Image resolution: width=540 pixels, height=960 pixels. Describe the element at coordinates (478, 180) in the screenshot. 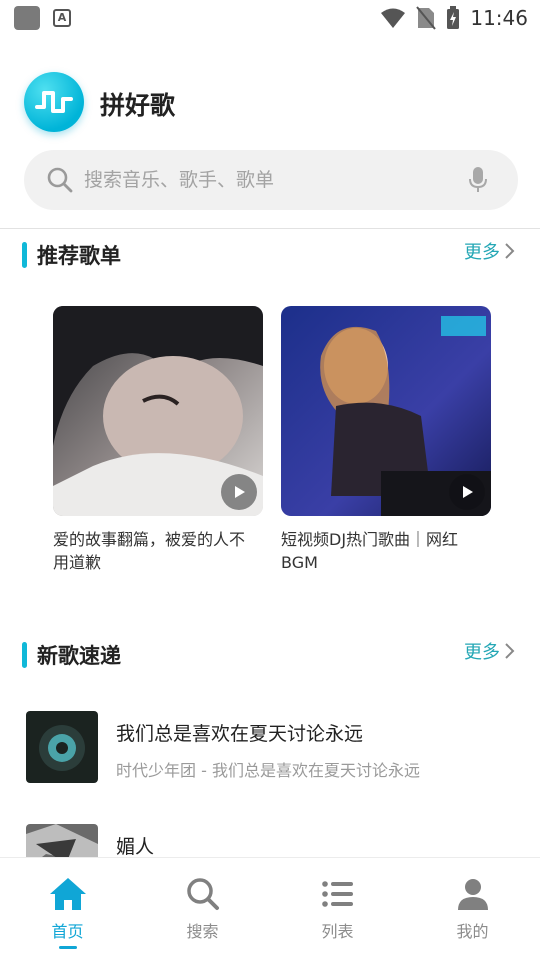

I see `microphone-icon` at that location.